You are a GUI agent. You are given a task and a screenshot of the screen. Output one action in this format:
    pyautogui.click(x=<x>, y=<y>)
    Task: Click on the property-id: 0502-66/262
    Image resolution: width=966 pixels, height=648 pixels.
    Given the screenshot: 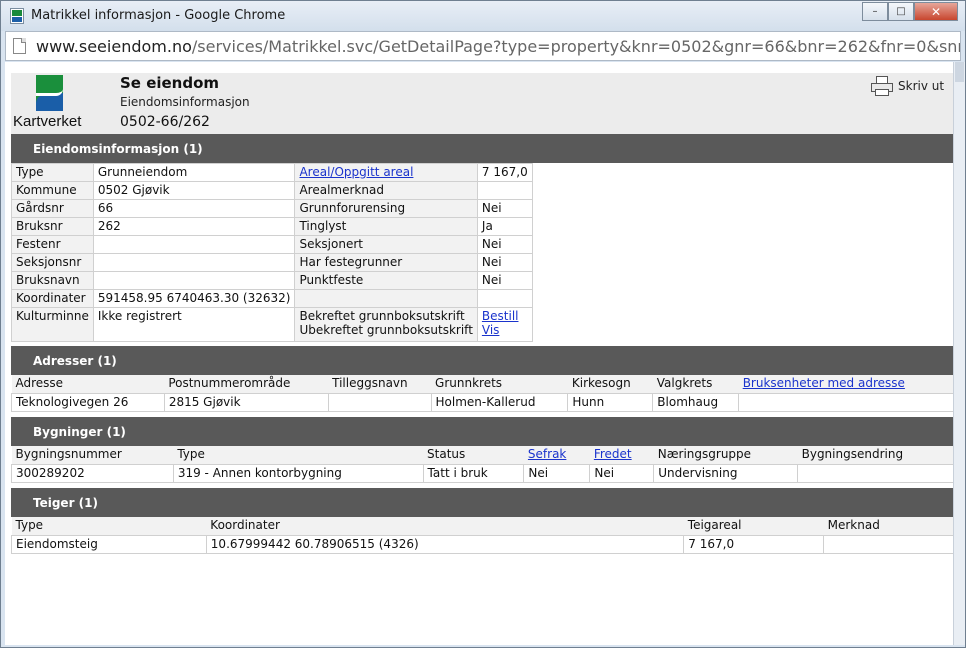 What is the action you would take?
    pyautogui.click(x=165, y=122)
    